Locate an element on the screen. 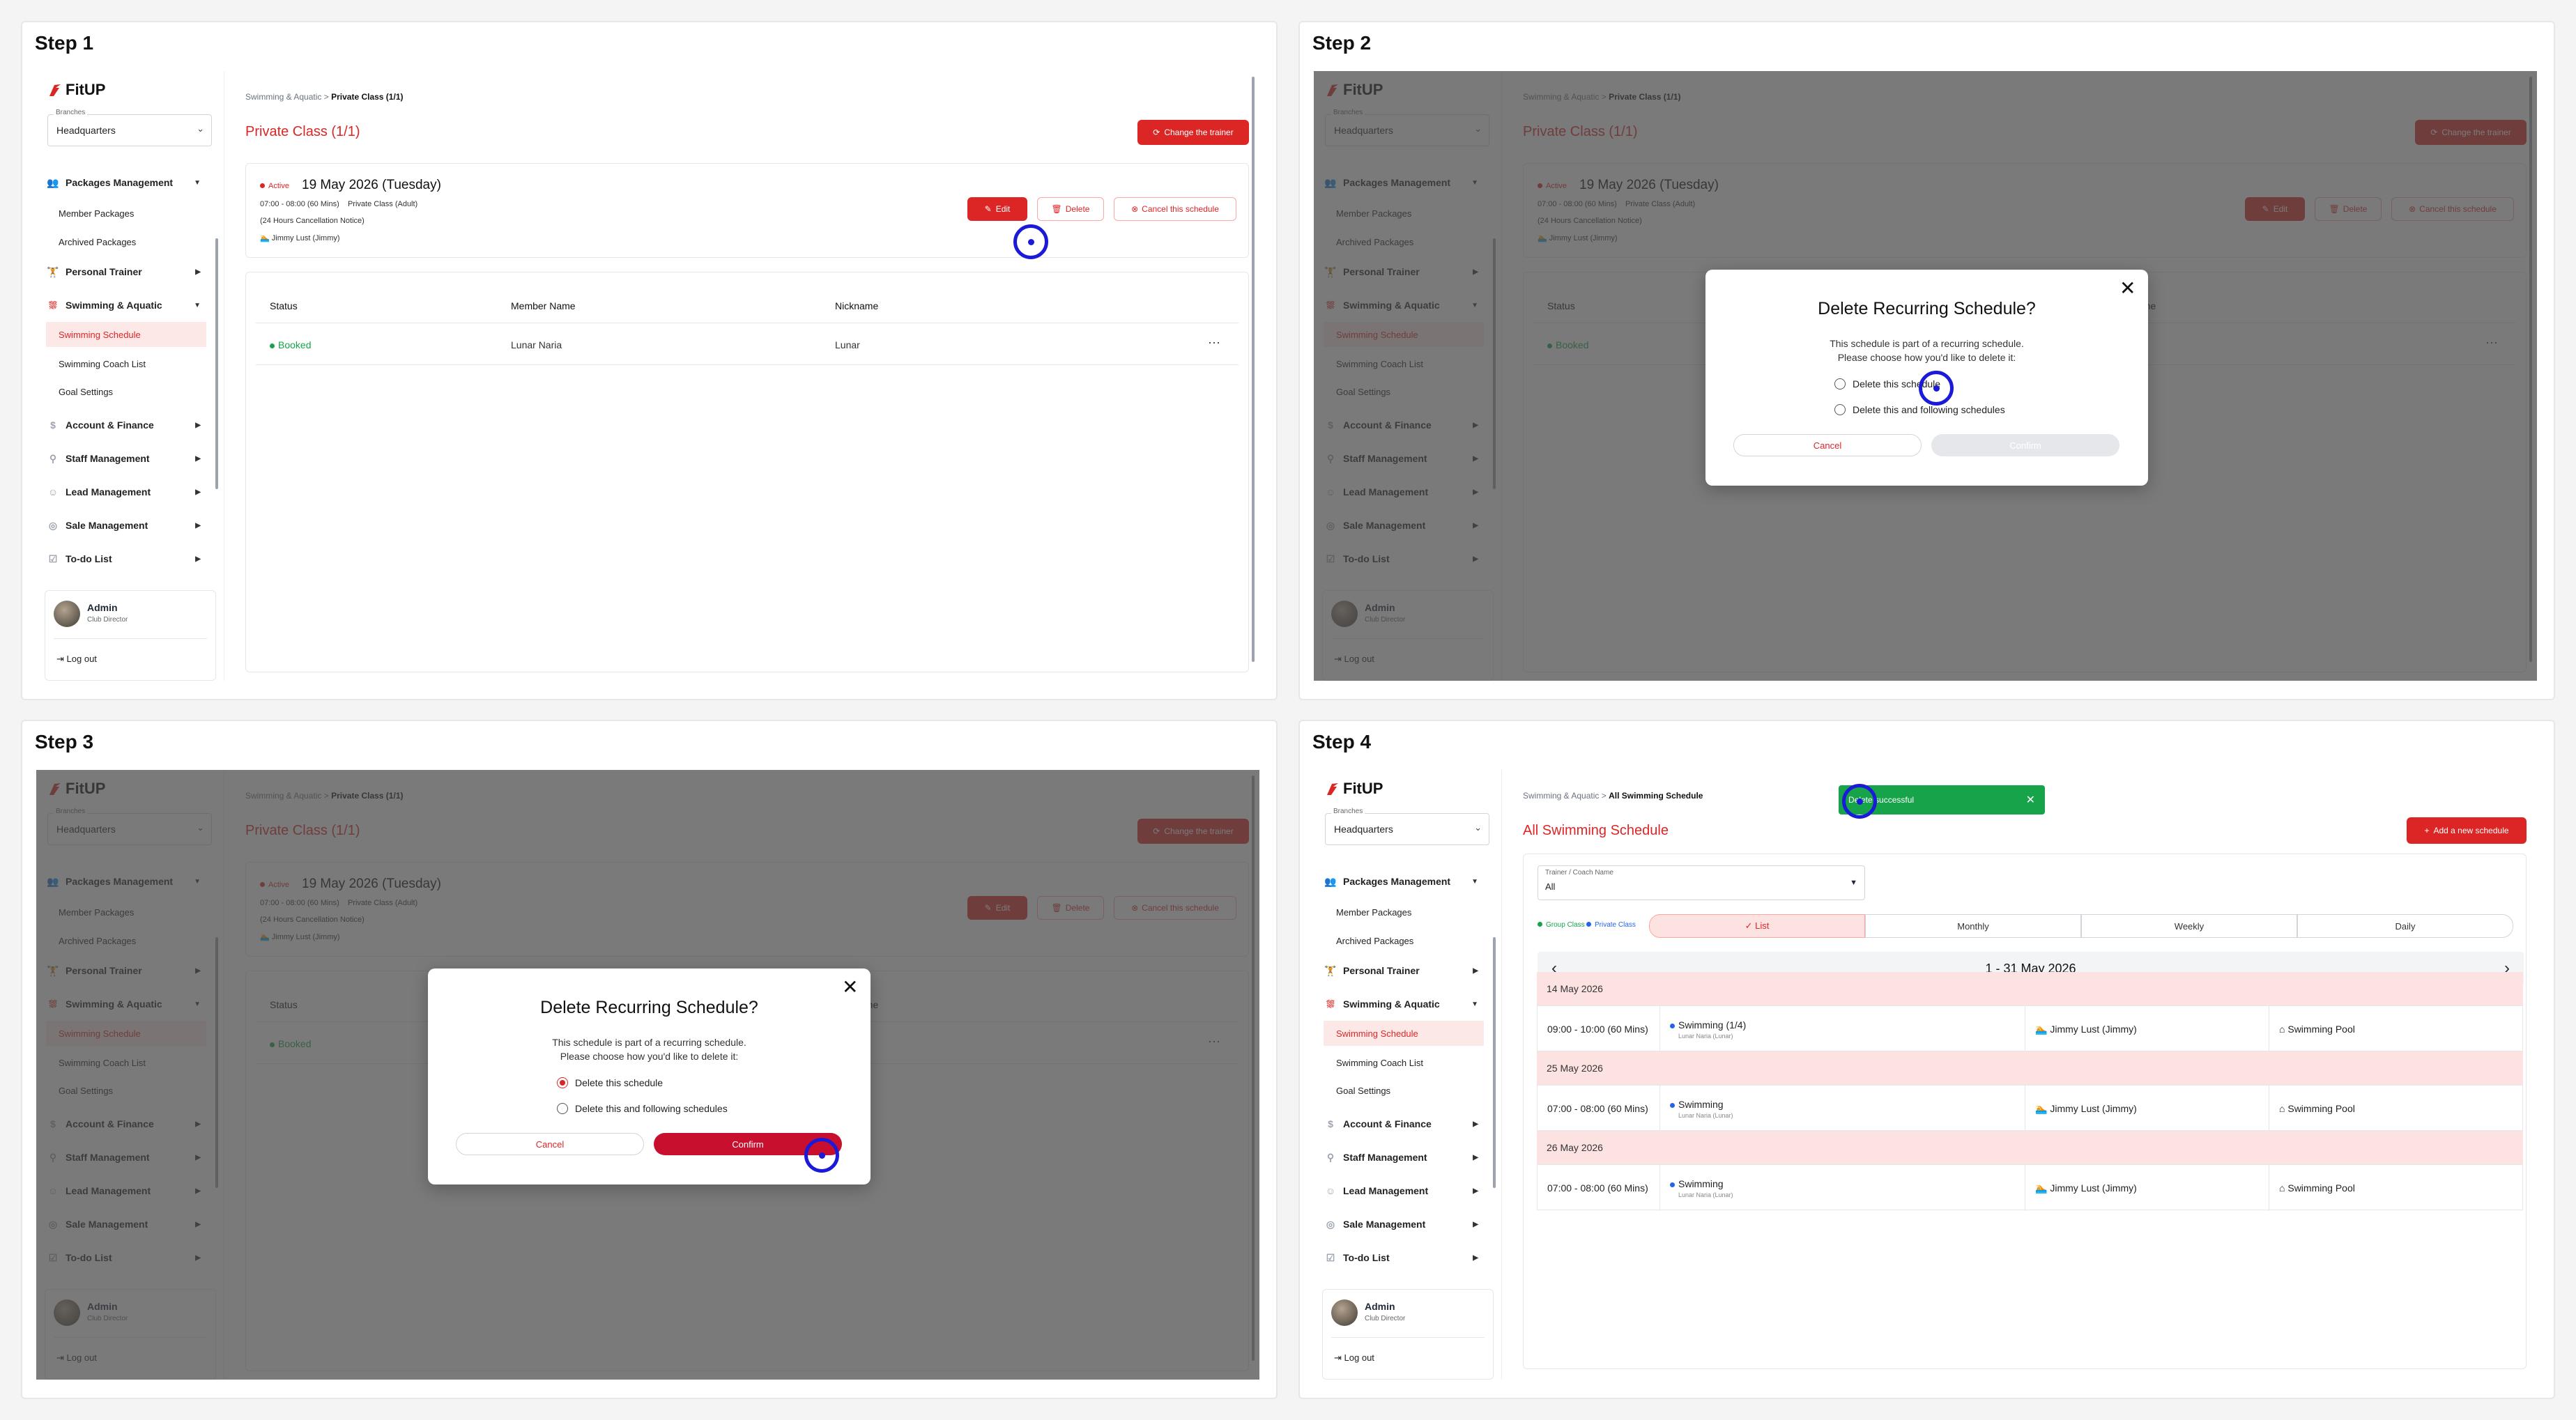 This screenshot has height=1420, width=2576. member-name: Lunar Naria is located at coordinates (536, 344).